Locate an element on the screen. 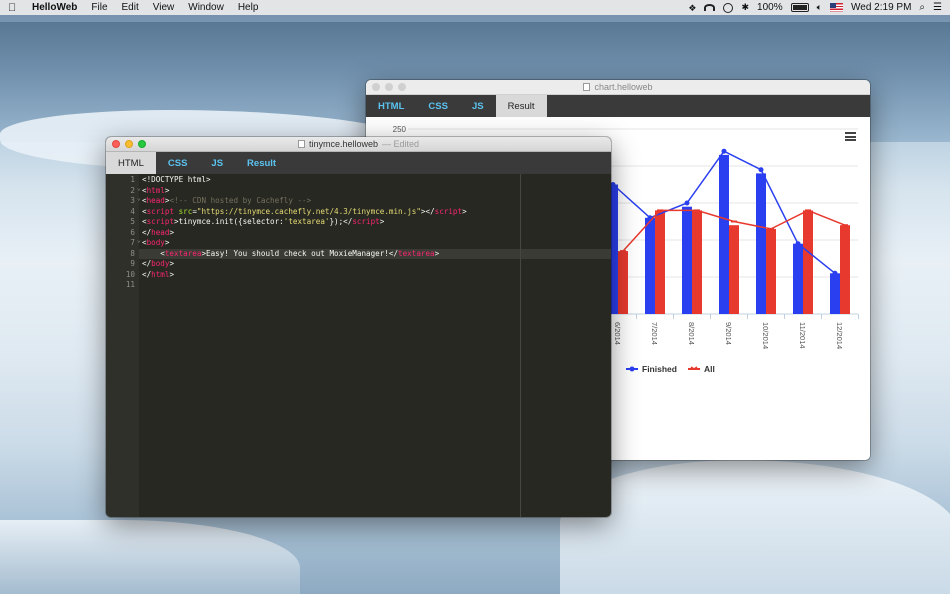 This screenshot has width=950, height=594. code-token: });</ is located at coordinates (341, 221).